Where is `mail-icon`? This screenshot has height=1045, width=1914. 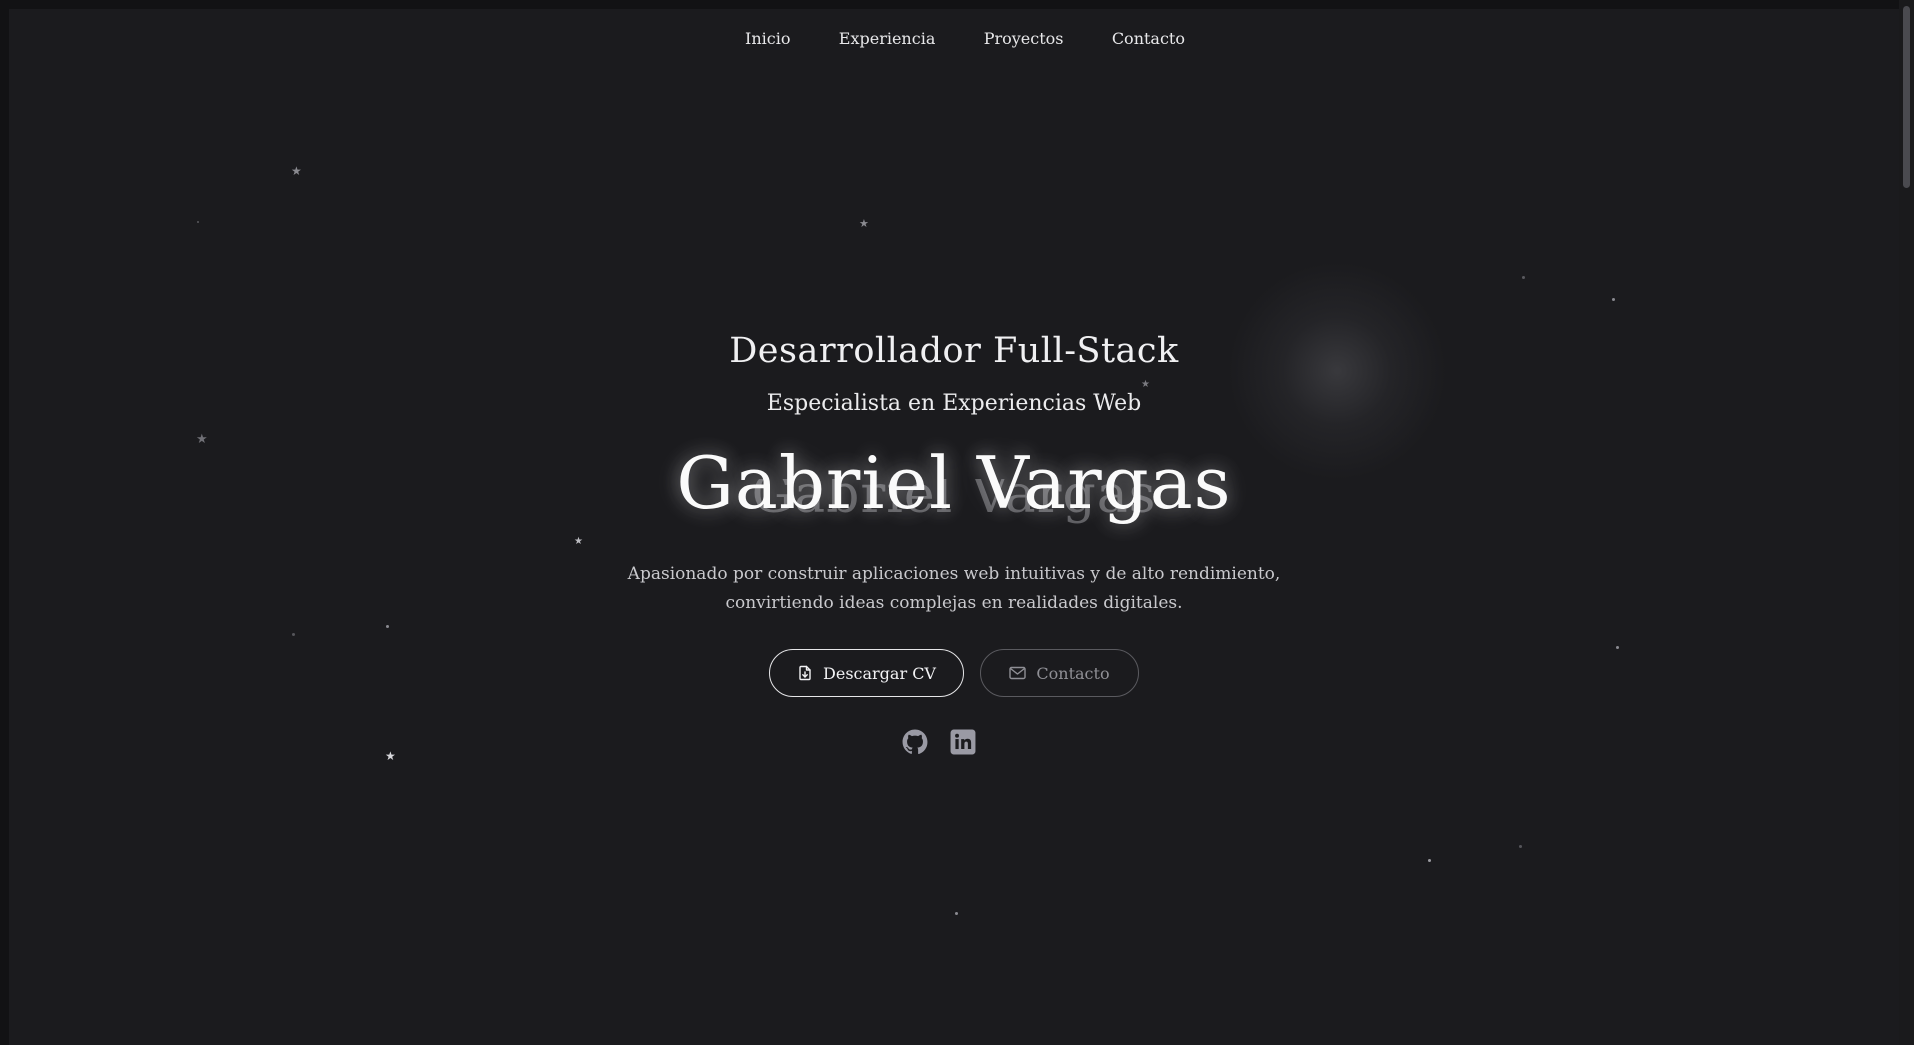
mail-icon is located at coordinates (1018, 673).